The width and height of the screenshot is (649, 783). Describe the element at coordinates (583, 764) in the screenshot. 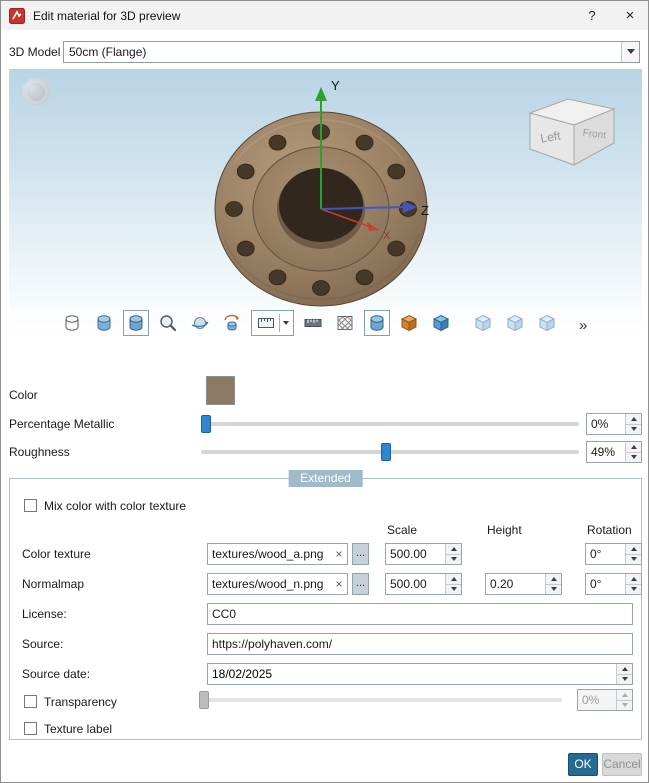

I see `ok-button: OK` at that location.